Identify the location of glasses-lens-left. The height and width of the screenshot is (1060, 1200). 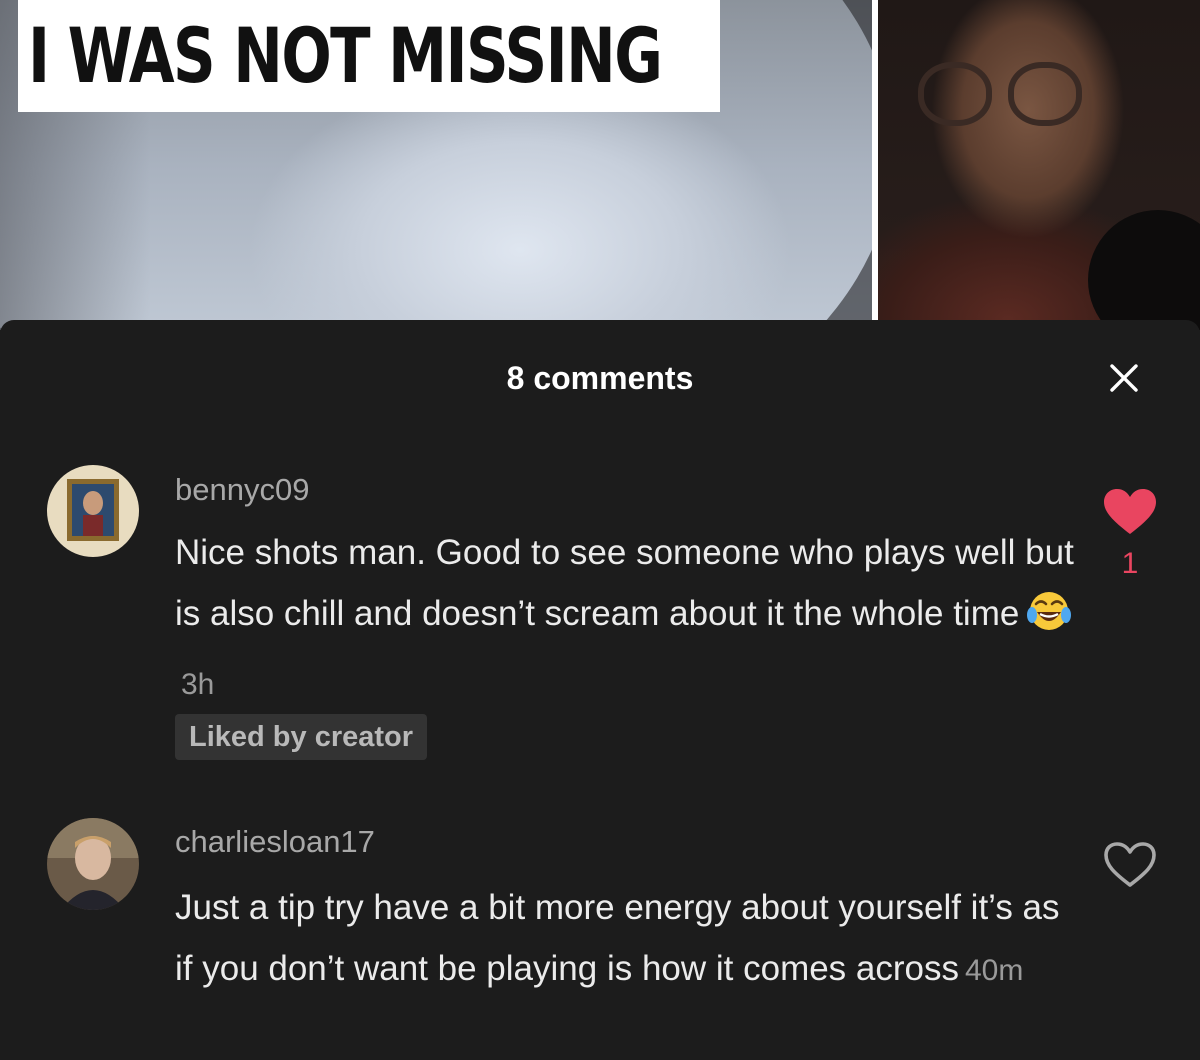
(955, 94).